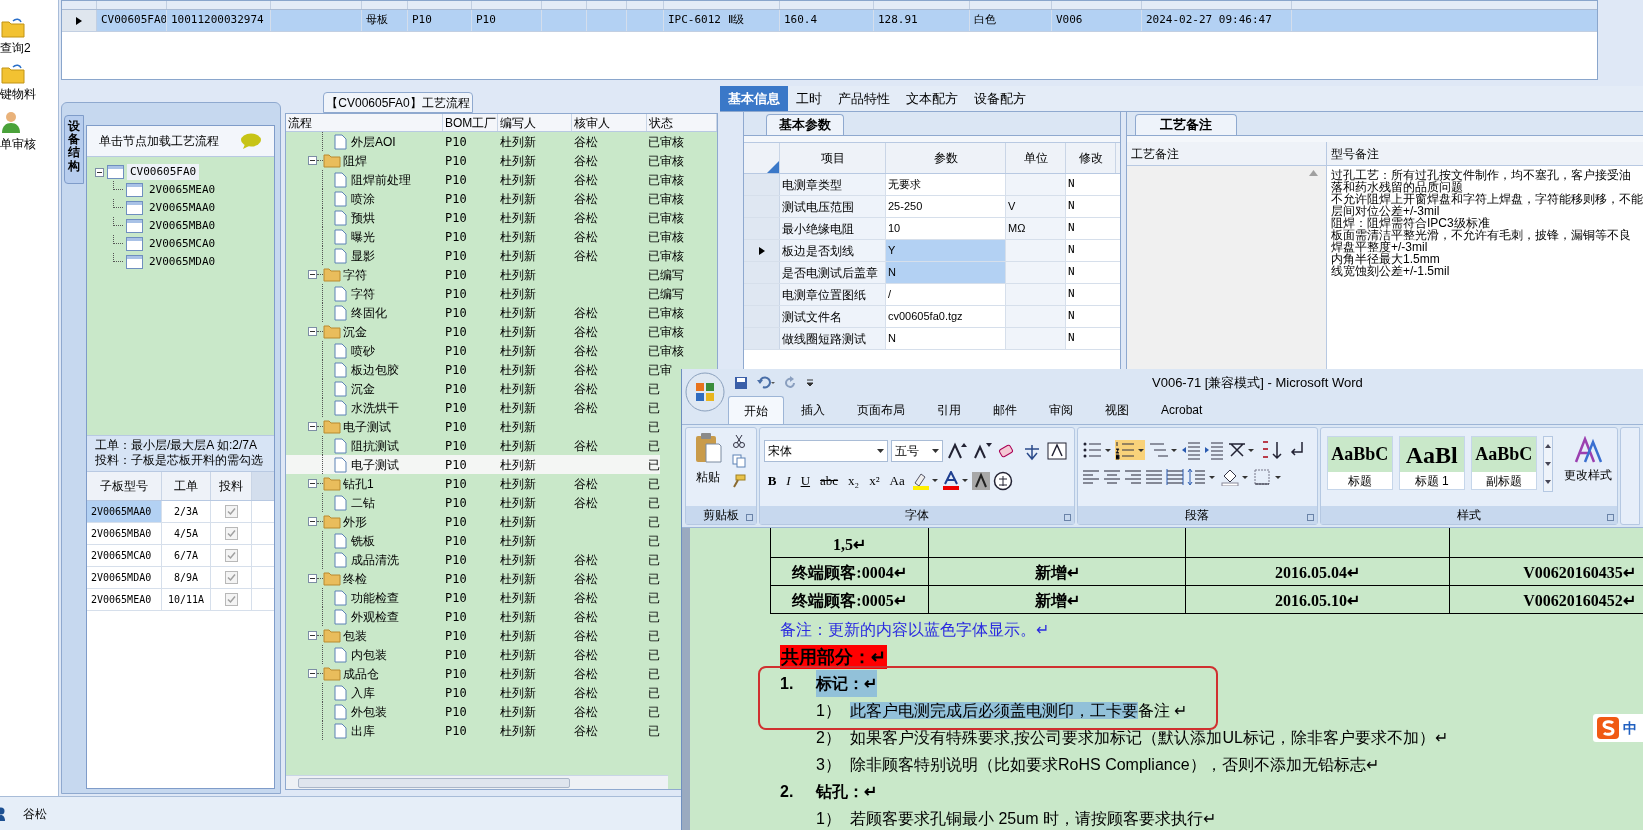 This screenshot has width=1643, height=830. I want to click on justify-icon, so click(1153, 477).